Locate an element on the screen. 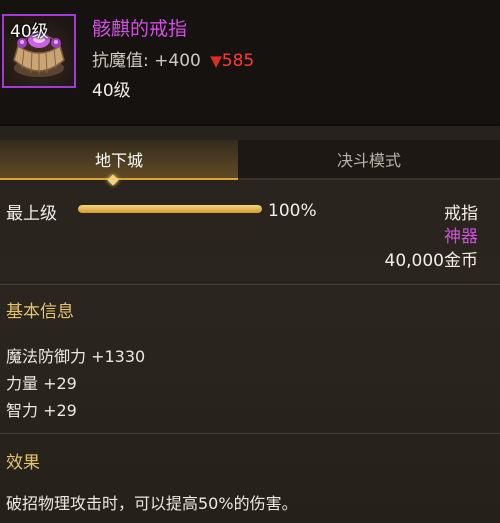  resist-row: 抗魔值: +400 ▼585 is located at coordinates (173, 58).